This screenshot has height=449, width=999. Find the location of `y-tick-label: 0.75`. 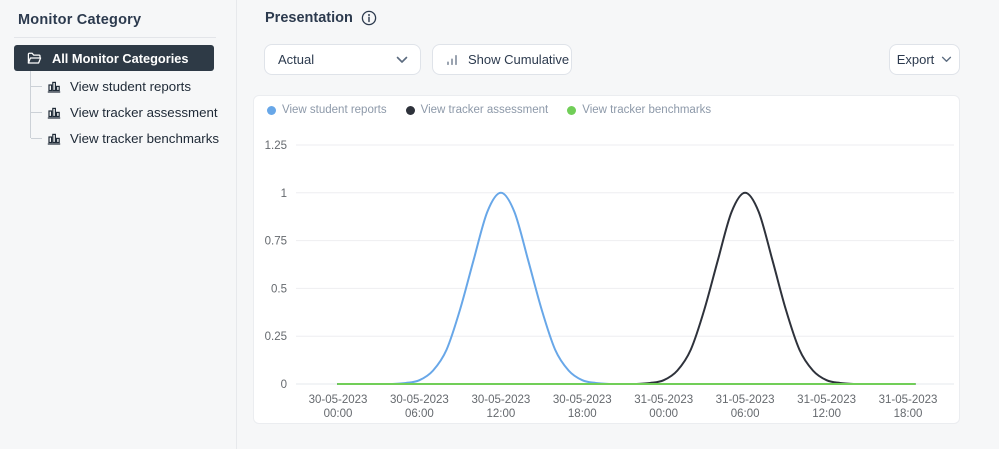

y-tick-label: 0.75 is located at coordinates (276, 242).